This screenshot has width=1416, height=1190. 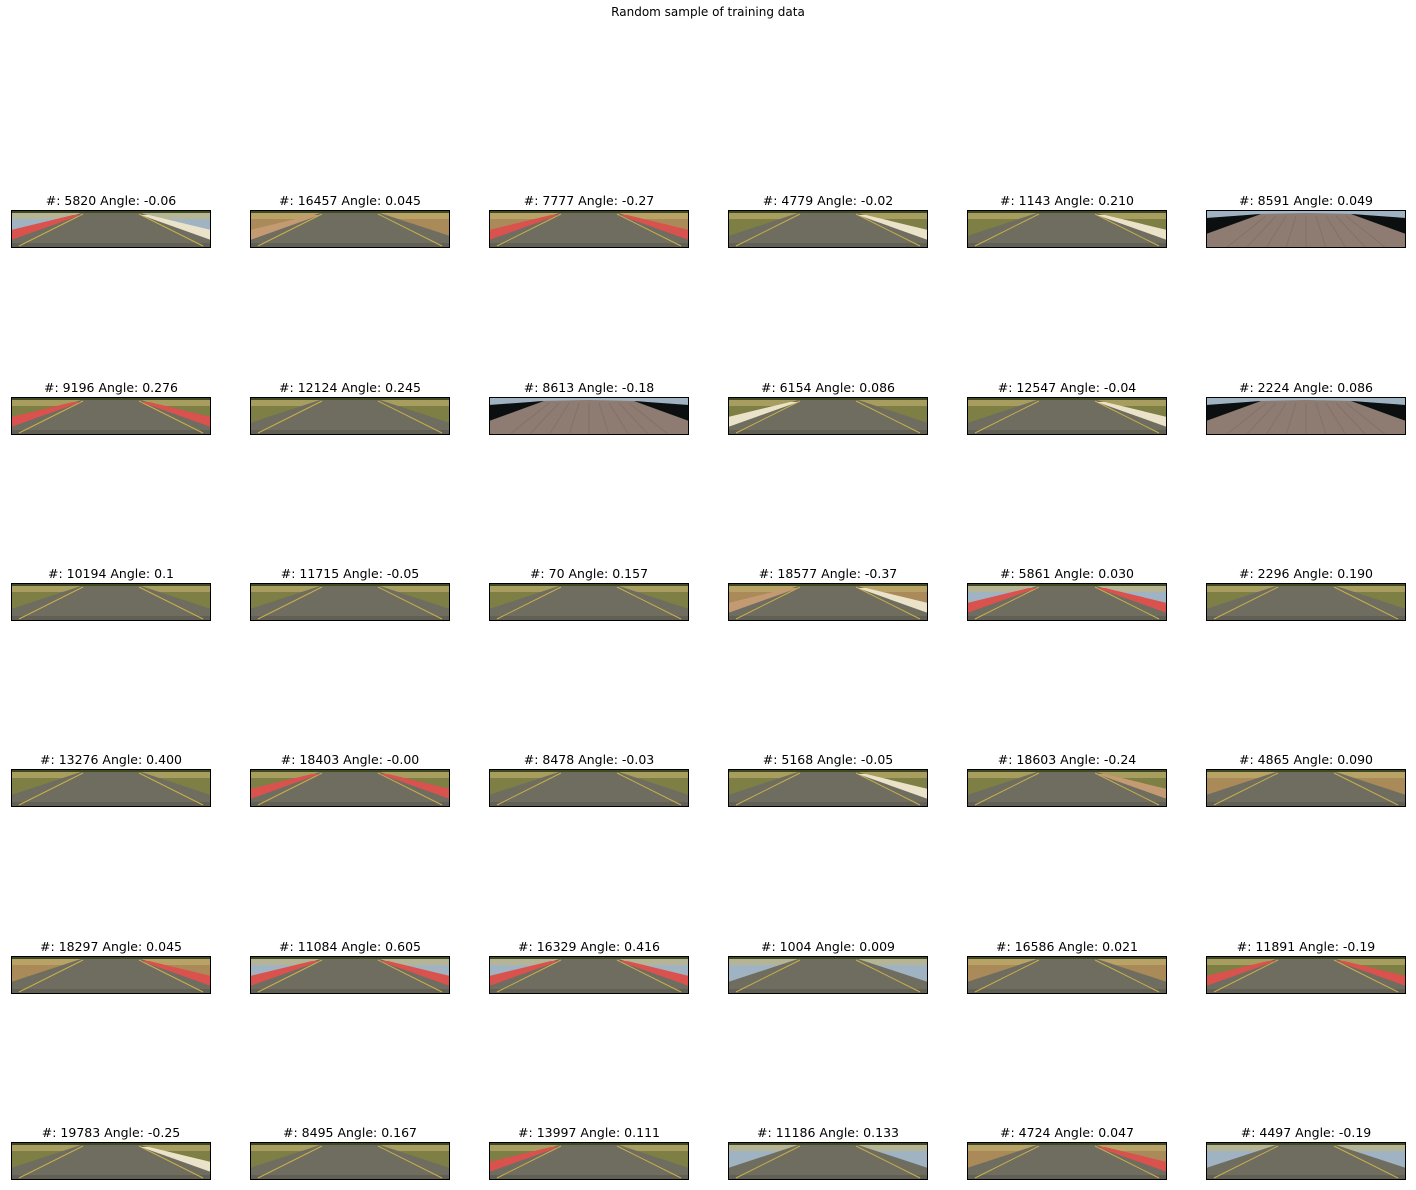 What do you see at coordinates (589, 200) in the screenshot?
I see `sample-title: #: 7777 Angle: -0.27` at bounding box center [589, 200].